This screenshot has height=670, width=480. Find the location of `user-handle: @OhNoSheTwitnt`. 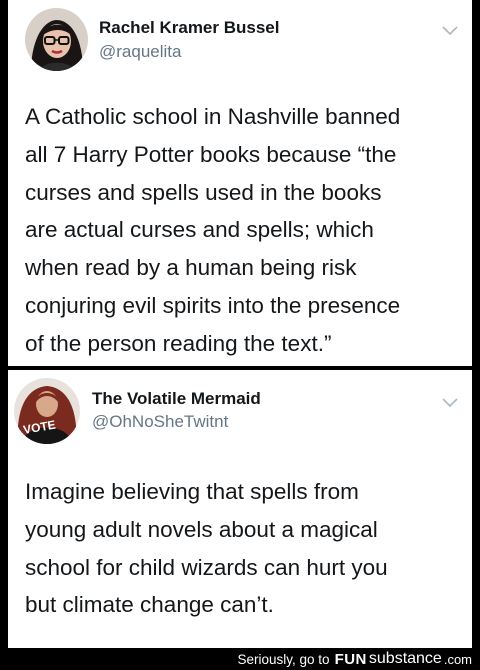

user-handle: @OhNoSheTwitnt is located at coordinates (160, 422).